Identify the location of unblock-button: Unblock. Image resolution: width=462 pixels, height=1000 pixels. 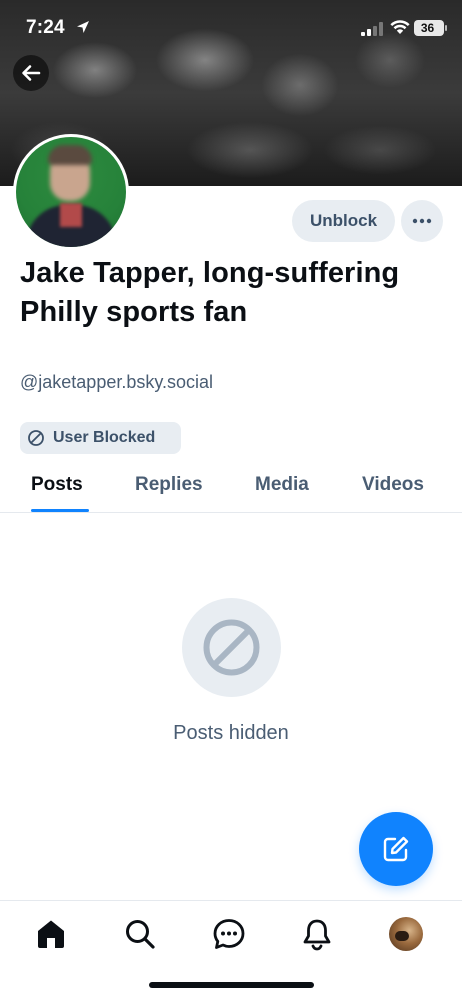
(343, 221).